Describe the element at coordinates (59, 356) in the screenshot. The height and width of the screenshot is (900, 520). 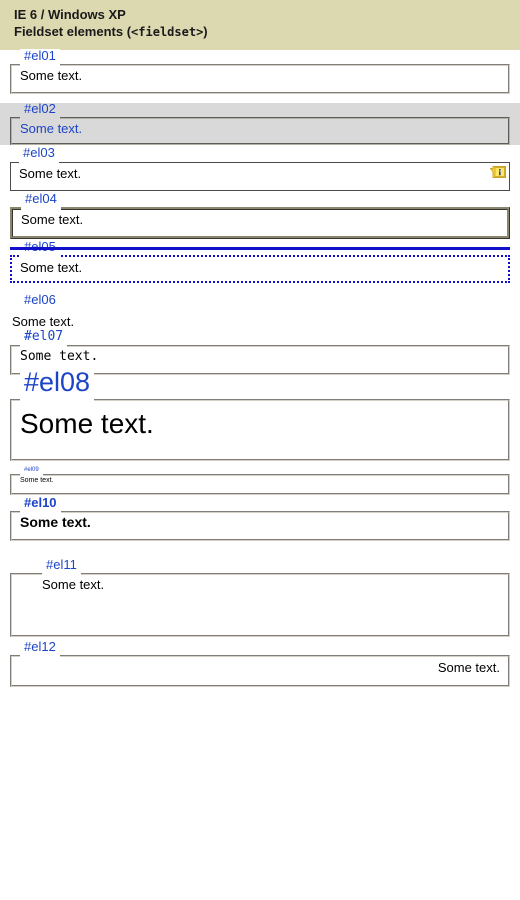
I see `fieldset-body-el07: Some text.` at that location.